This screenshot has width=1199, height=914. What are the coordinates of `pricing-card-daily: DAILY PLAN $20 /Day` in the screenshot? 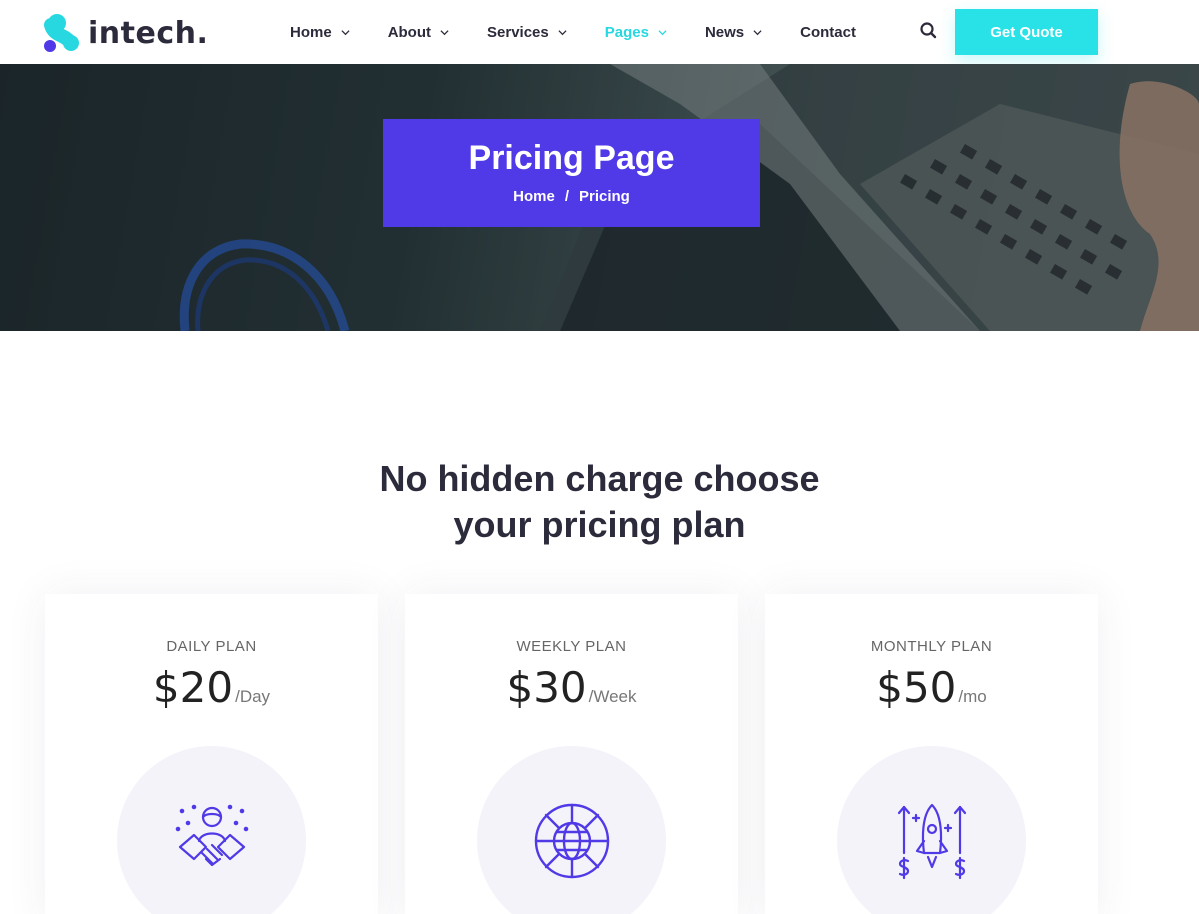 It's located at (211, 754).